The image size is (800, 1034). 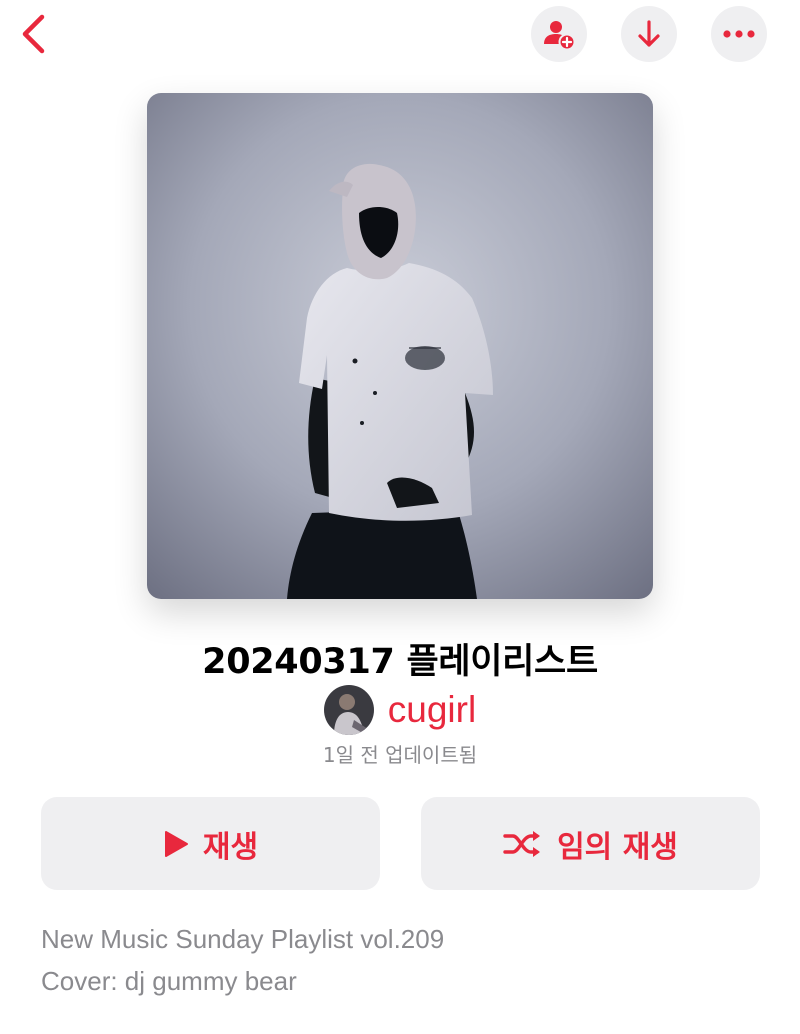 I want to click on more-button, so click(x=739, y=34).